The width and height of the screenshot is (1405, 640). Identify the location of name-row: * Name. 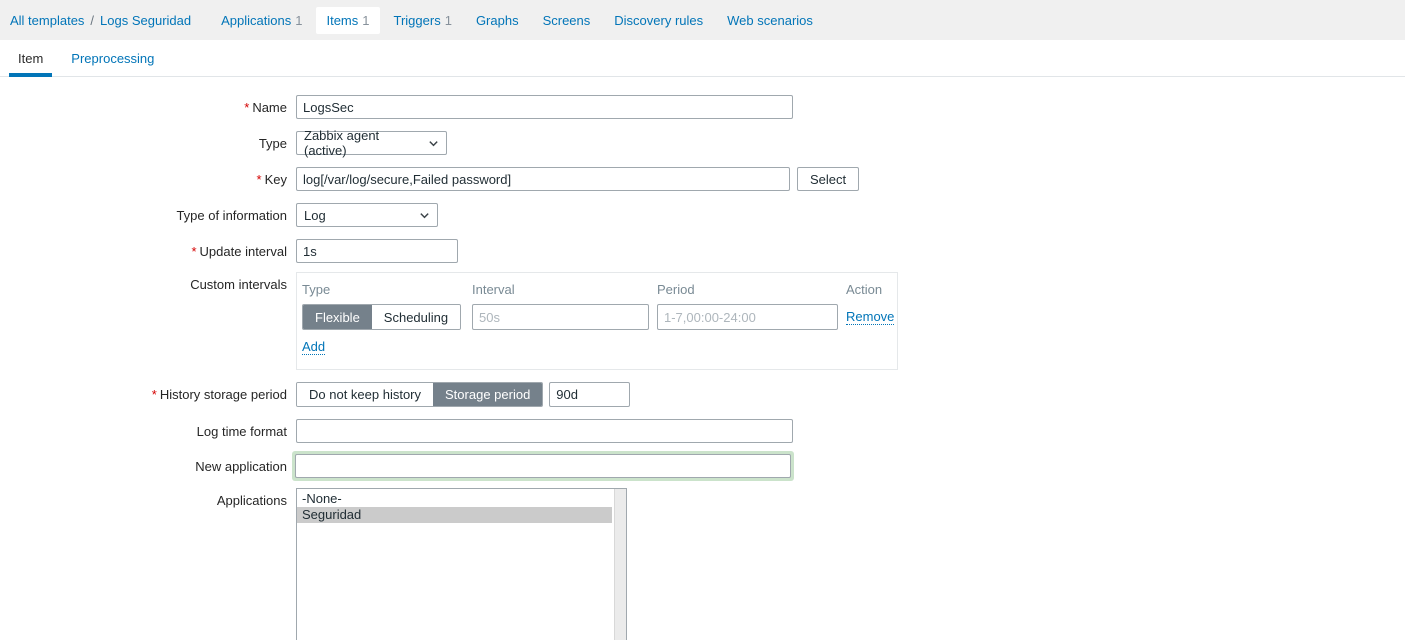
(702, 107).